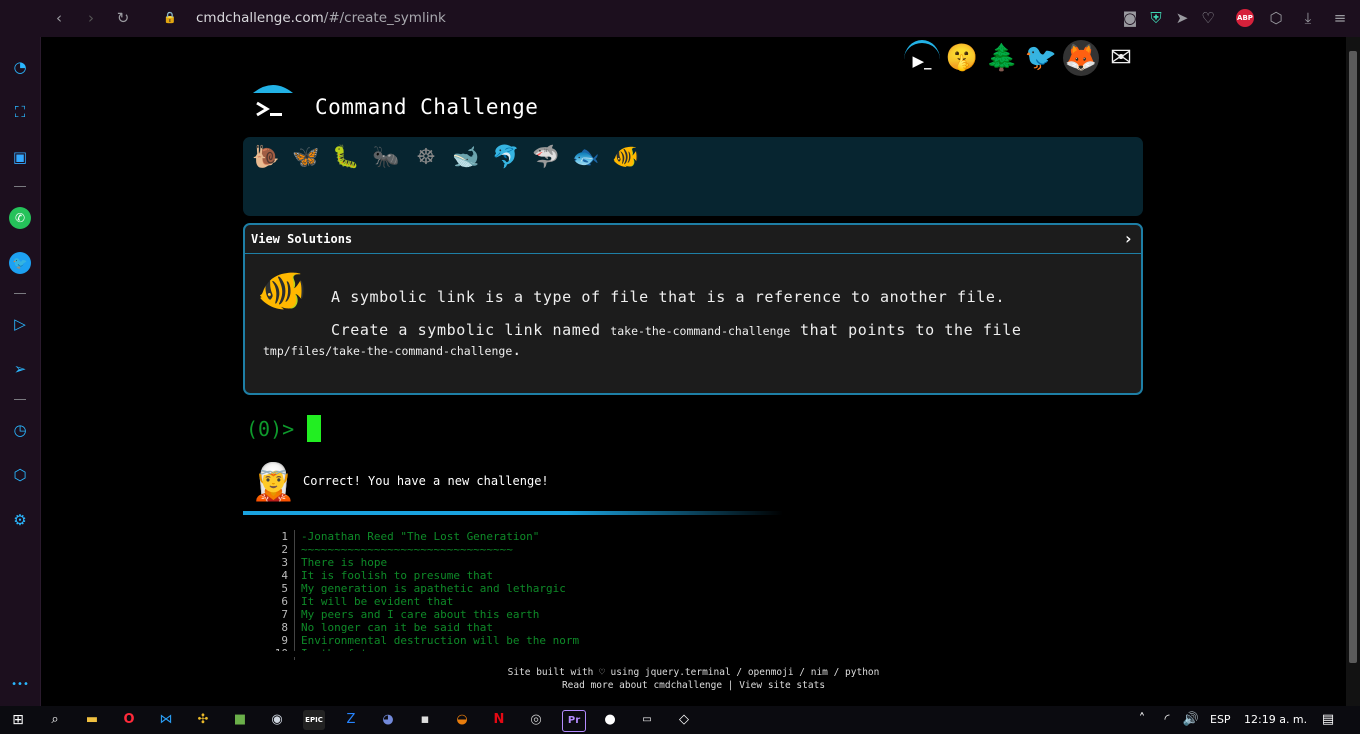 The image size is (1360, 734). Describe the element at coordinates (284, 562) in the screenshot. I see `line-number: 3` at that location.